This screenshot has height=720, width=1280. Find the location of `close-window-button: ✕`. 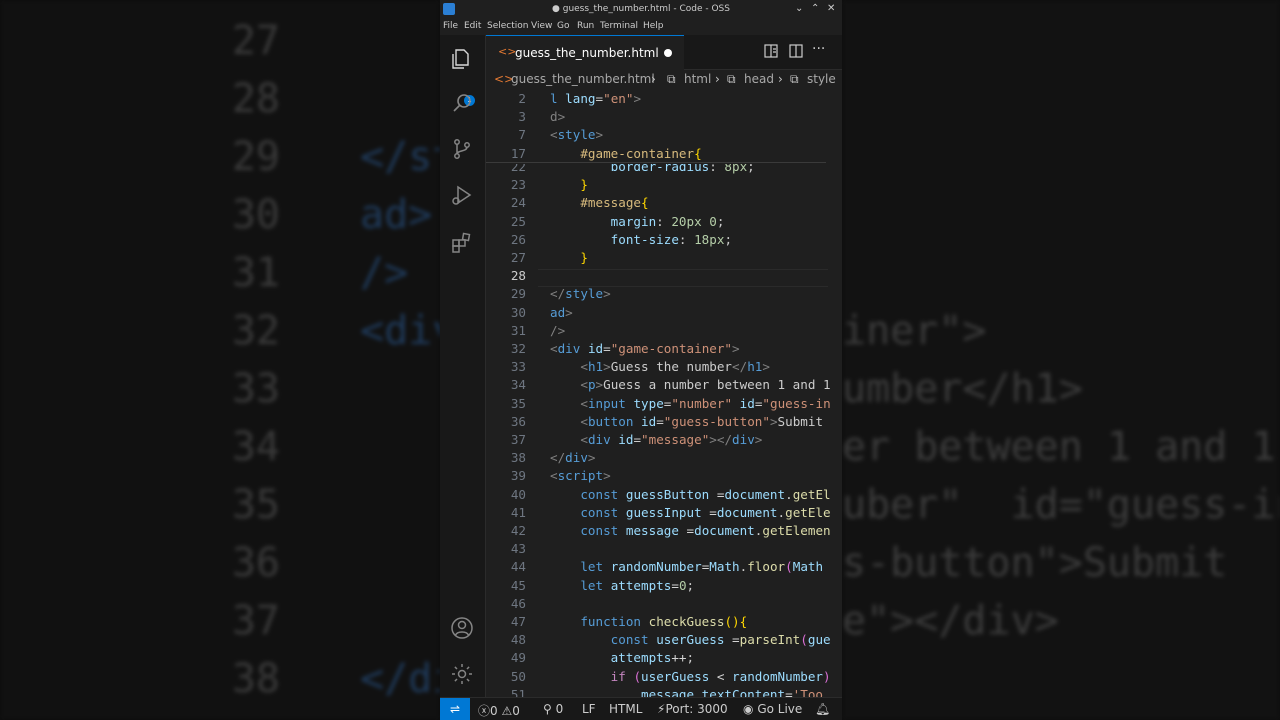

close-window-button: ✕ is located at coordinates (831, 8).